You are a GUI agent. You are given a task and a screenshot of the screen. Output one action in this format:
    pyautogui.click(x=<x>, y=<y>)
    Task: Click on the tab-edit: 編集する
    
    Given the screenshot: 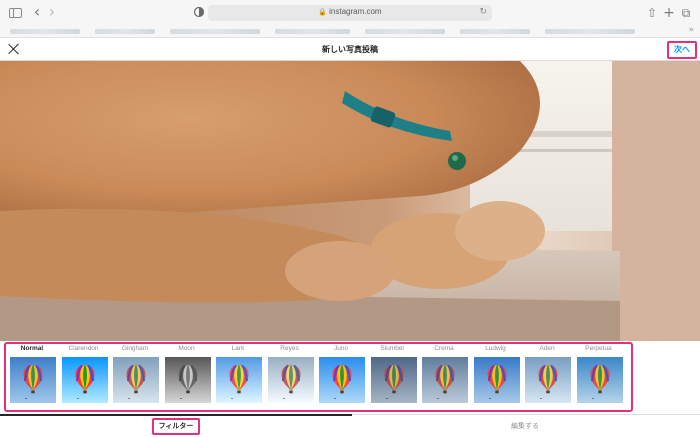 What is the action you would take?
    pyautogui.click(x=525, y=426)
    